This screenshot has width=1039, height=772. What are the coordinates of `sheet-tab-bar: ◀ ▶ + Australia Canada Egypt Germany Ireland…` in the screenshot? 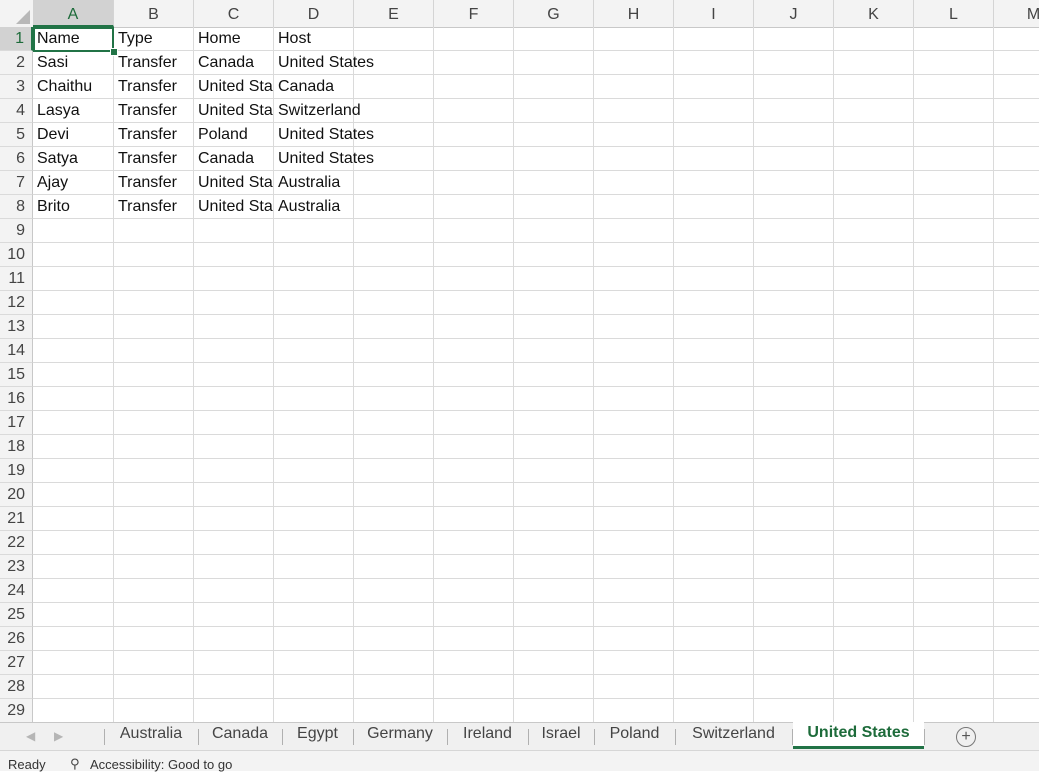 It's located at (519, 736).